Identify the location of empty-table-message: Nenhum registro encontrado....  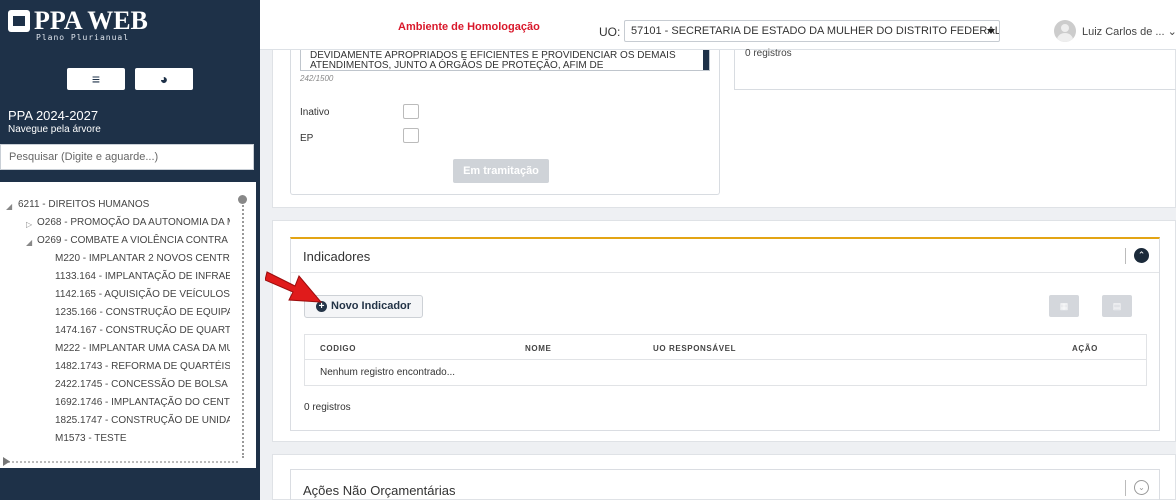
(388, 372).